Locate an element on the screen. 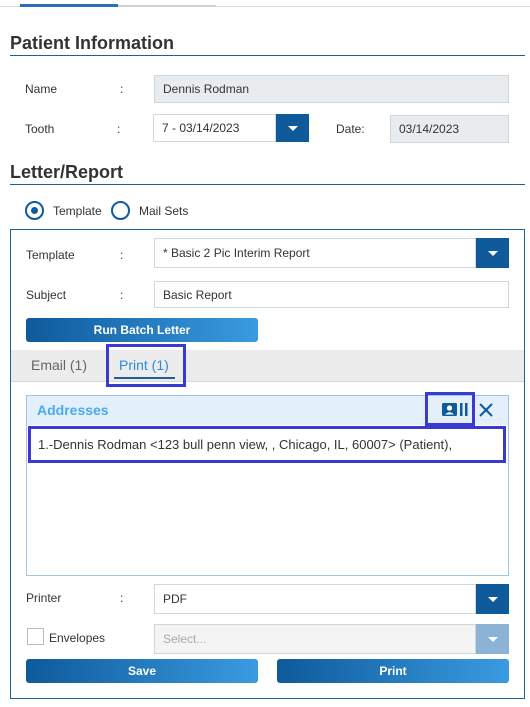 The width and height of the screenshot is (530, 707). patient-information-rule is located at coordinates (267, 55).